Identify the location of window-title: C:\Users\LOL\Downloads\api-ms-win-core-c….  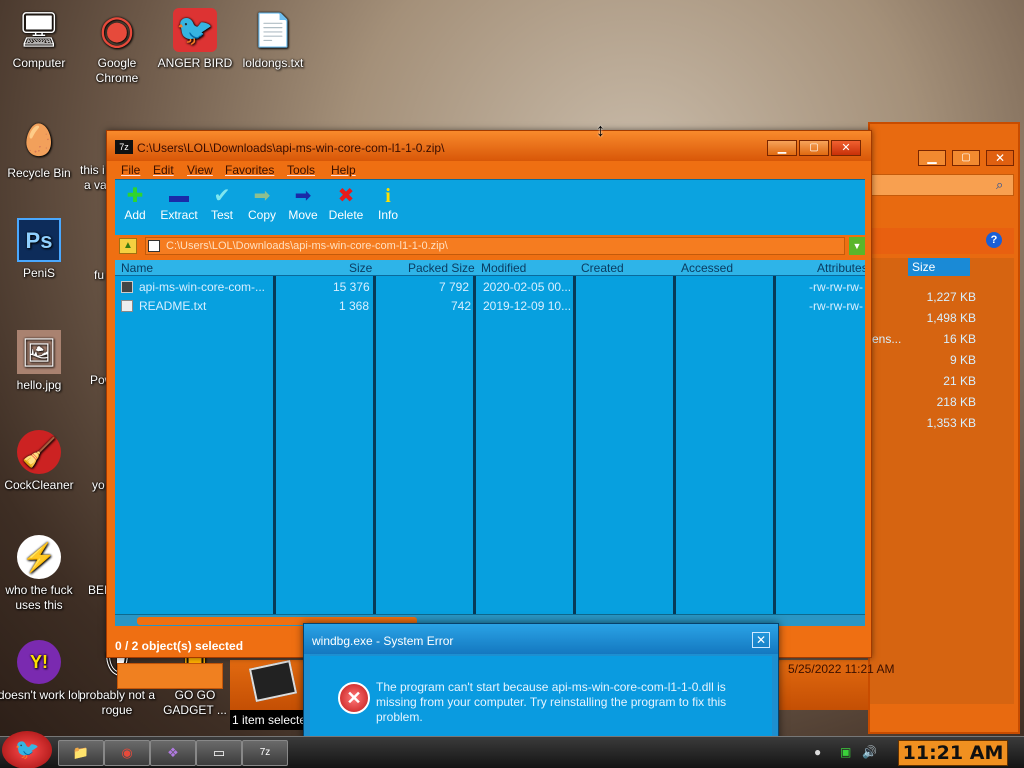
(291, 148).